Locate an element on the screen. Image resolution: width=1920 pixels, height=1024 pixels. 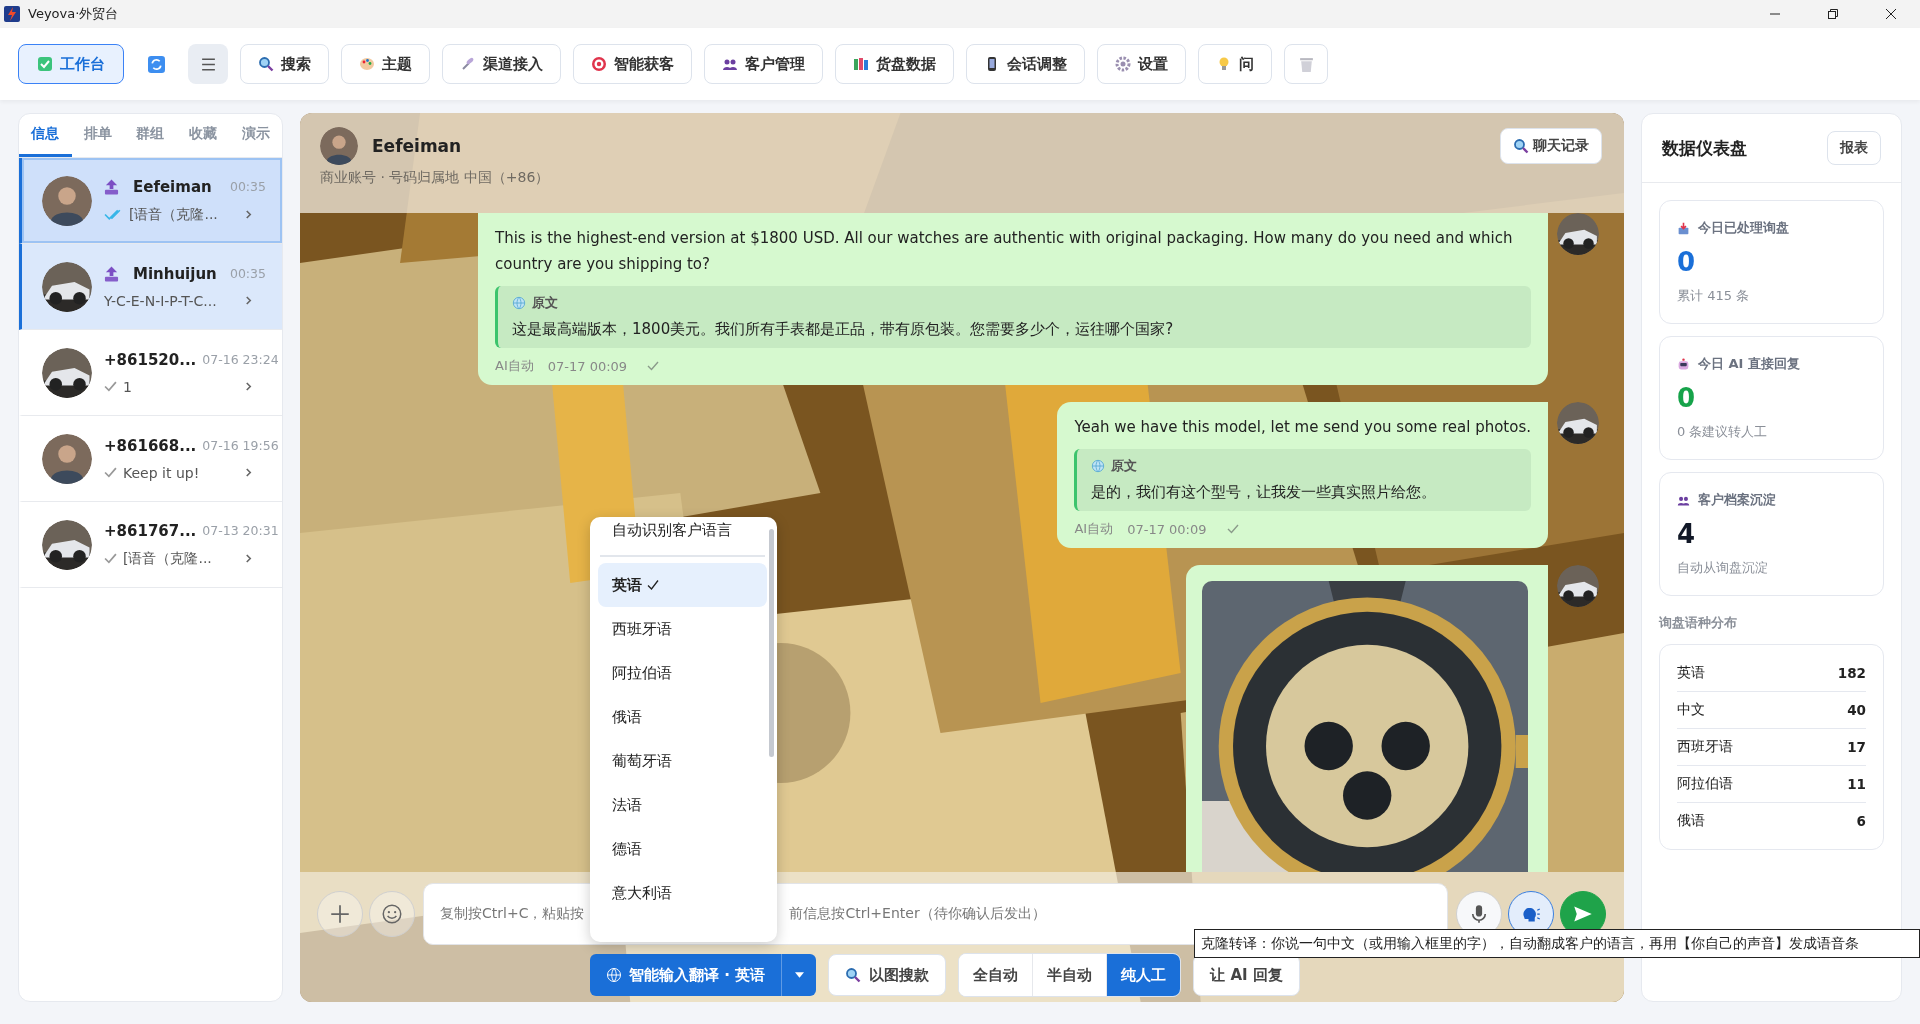
language-count: 182 is located at coordinates (1851, 673).